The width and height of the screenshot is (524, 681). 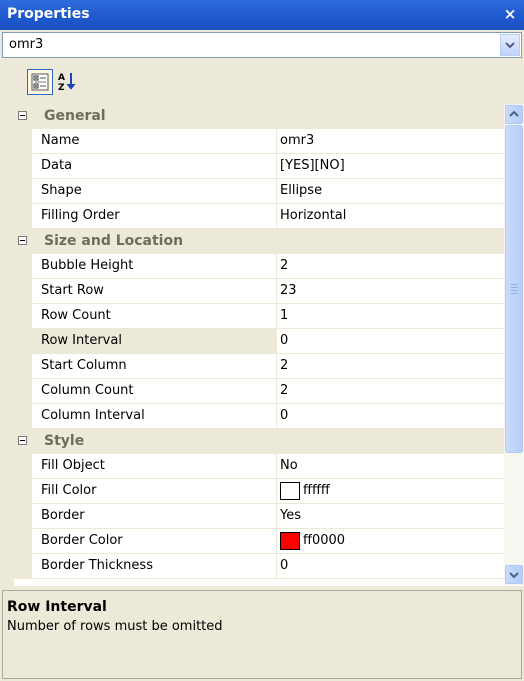 I want to click on category-general: General, so click(x=259, y=116).